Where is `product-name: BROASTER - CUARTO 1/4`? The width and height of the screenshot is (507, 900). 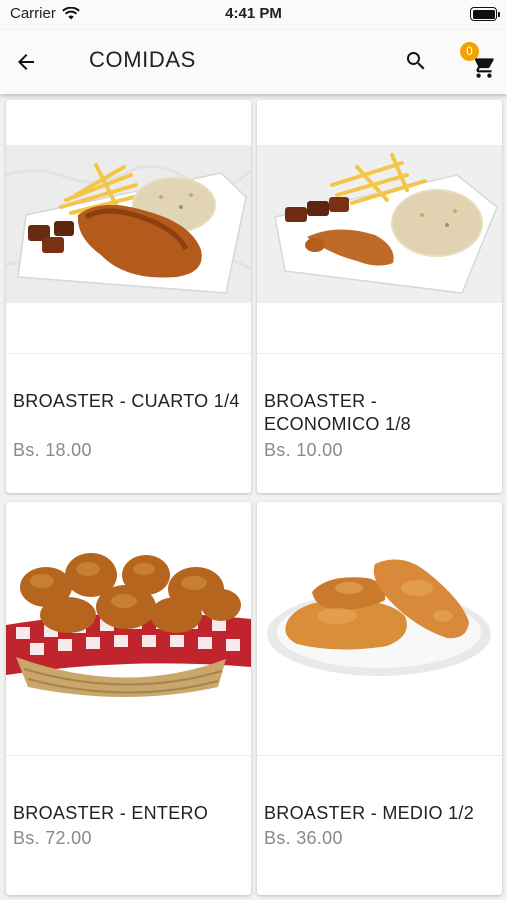
product-name: BROASTER - CUARTO 1/4 is located at coordinates (126, 401).